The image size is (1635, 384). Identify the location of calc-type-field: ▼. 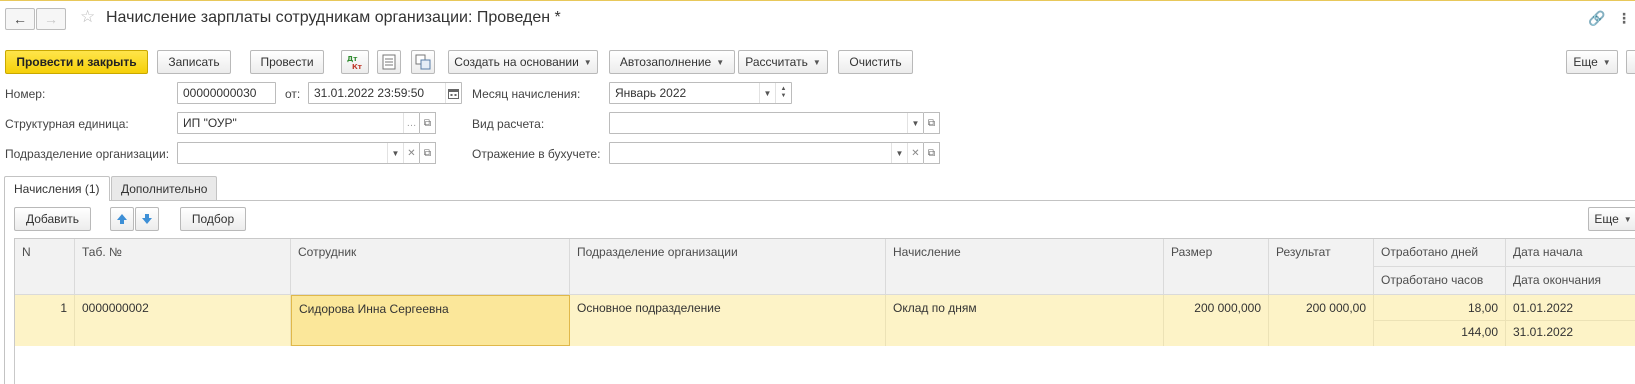
(766, 123).